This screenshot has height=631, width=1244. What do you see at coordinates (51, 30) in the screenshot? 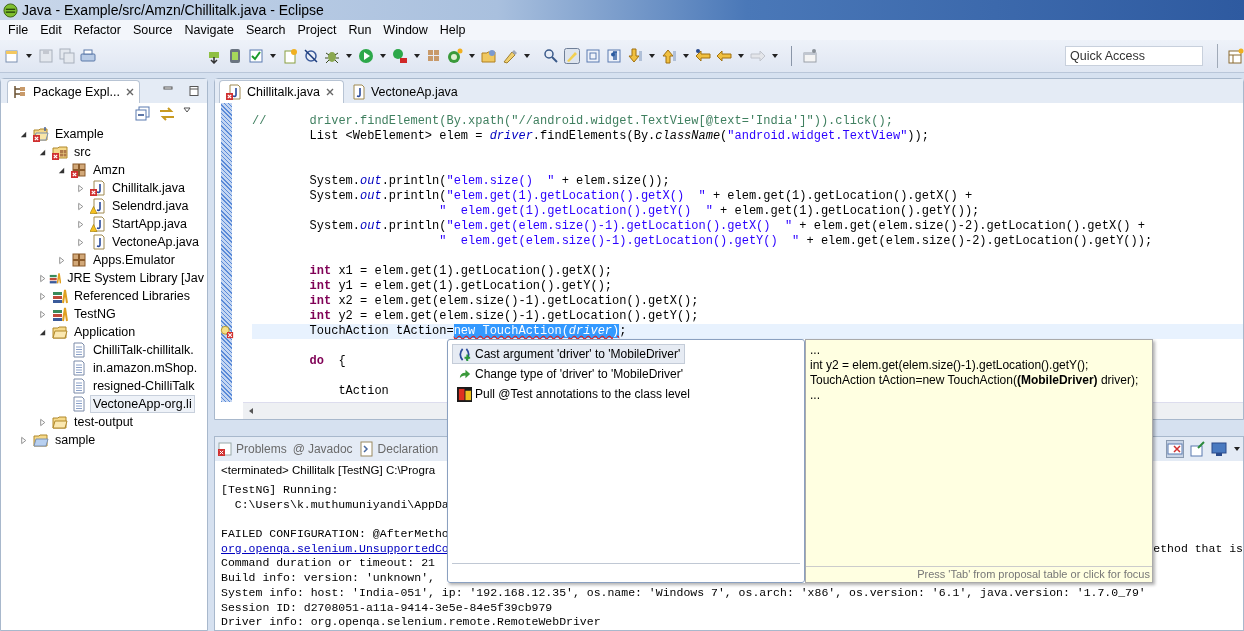
I see `menu-item: Edit` at bounding box center [51, 30].